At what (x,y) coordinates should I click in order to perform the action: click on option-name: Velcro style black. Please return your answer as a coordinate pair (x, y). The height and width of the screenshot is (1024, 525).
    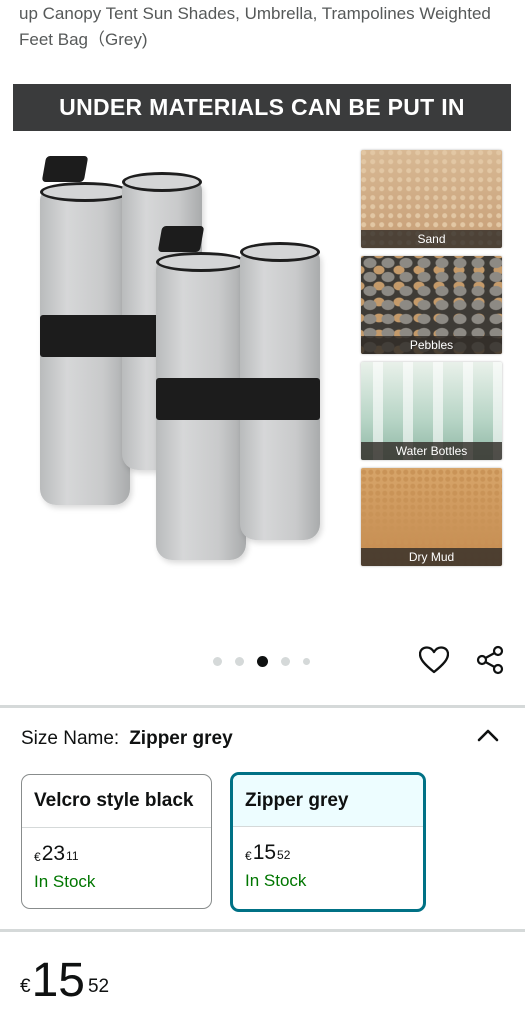
    Looking at the image, I should click on (116, 801).